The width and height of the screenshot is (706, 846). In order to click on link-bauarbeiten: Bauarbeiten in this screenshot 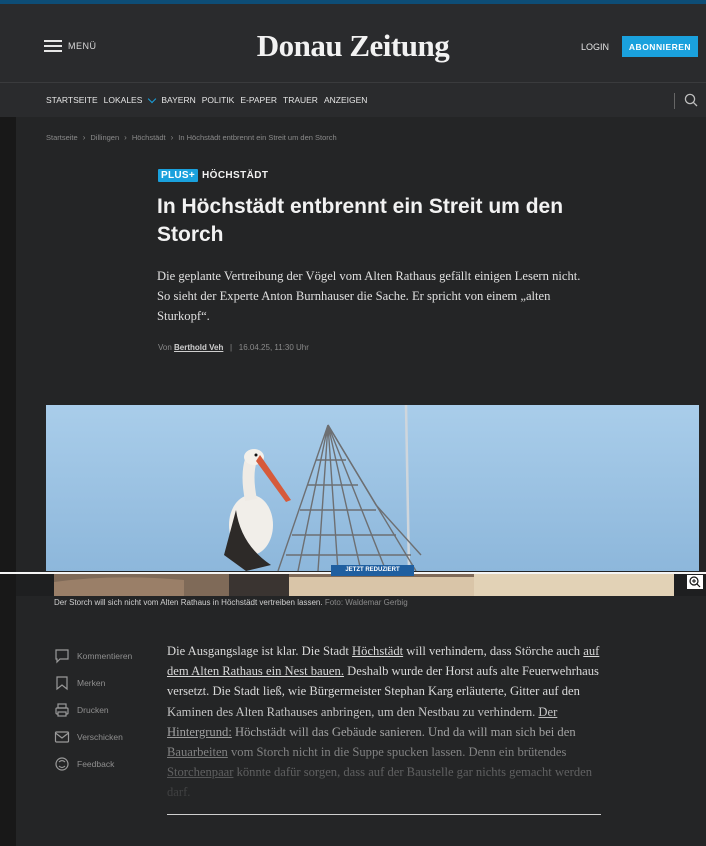, I will do `click(197, 752)`.